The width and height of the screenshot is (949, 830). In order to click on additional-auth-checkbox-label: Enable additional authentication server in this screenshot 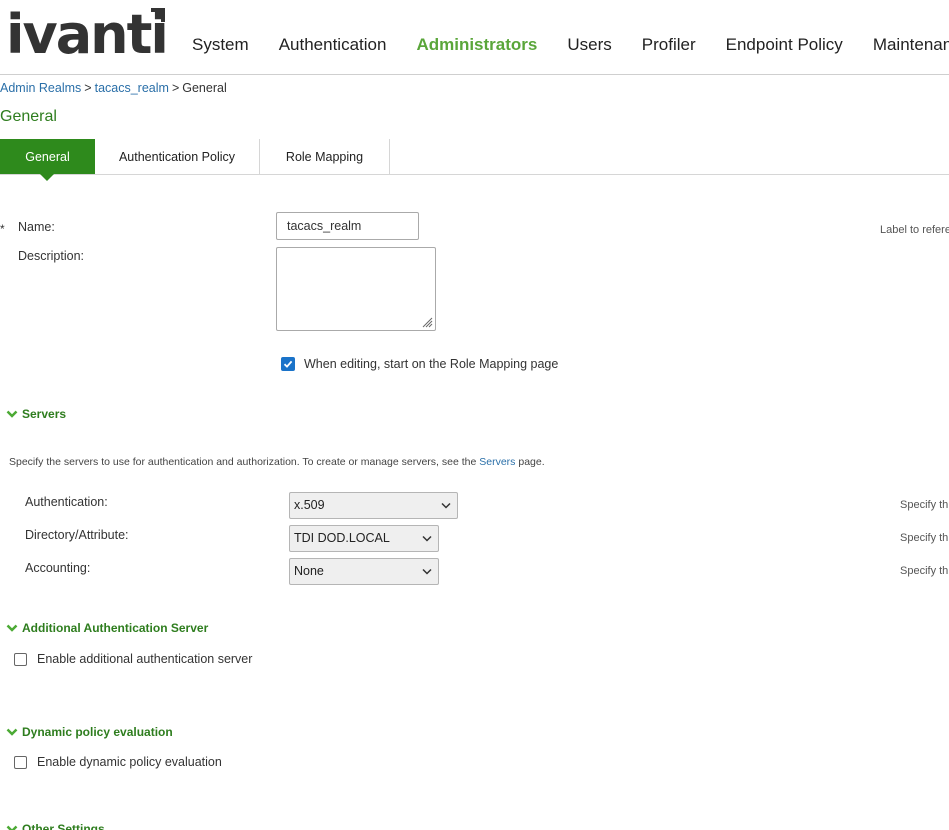, I will do `click(144, 659)`.